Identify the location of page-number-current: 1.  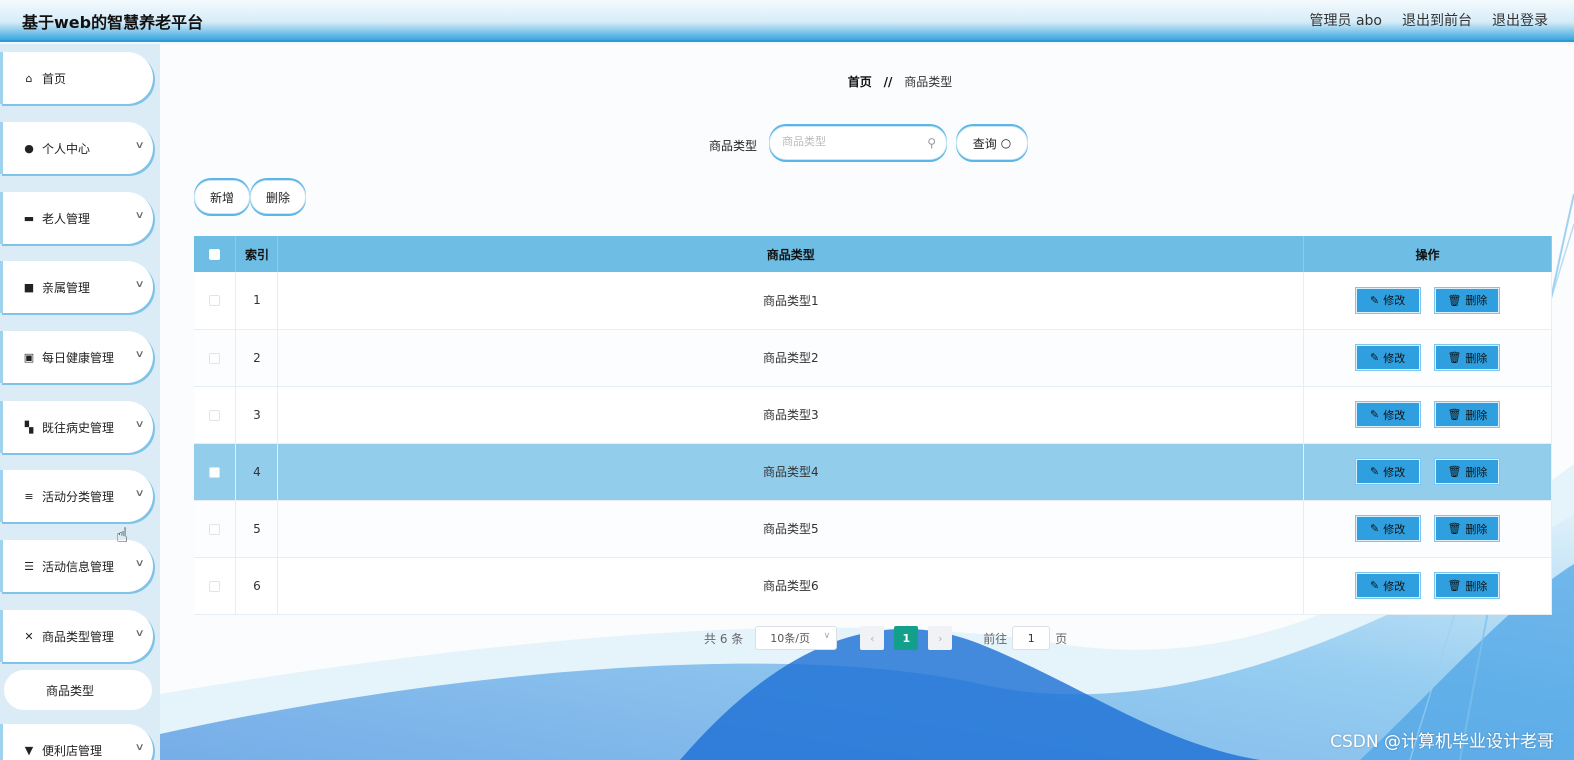
(906, 638).